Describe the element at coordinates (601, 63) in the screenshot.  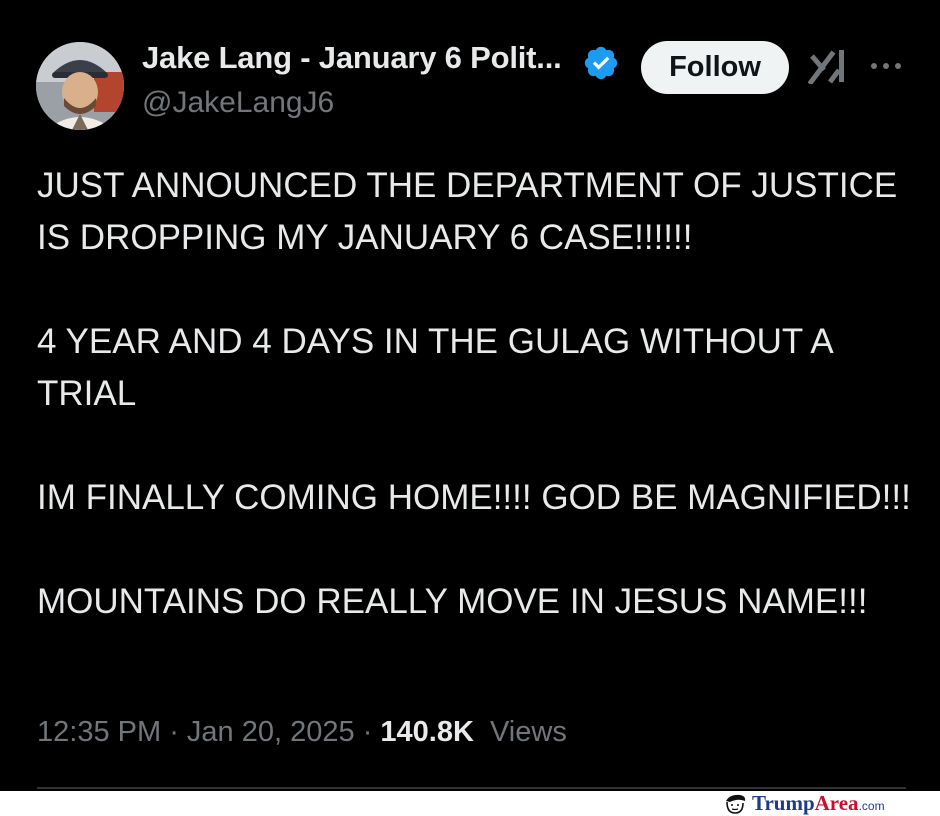
I see `verified-badge-icon` at that location.